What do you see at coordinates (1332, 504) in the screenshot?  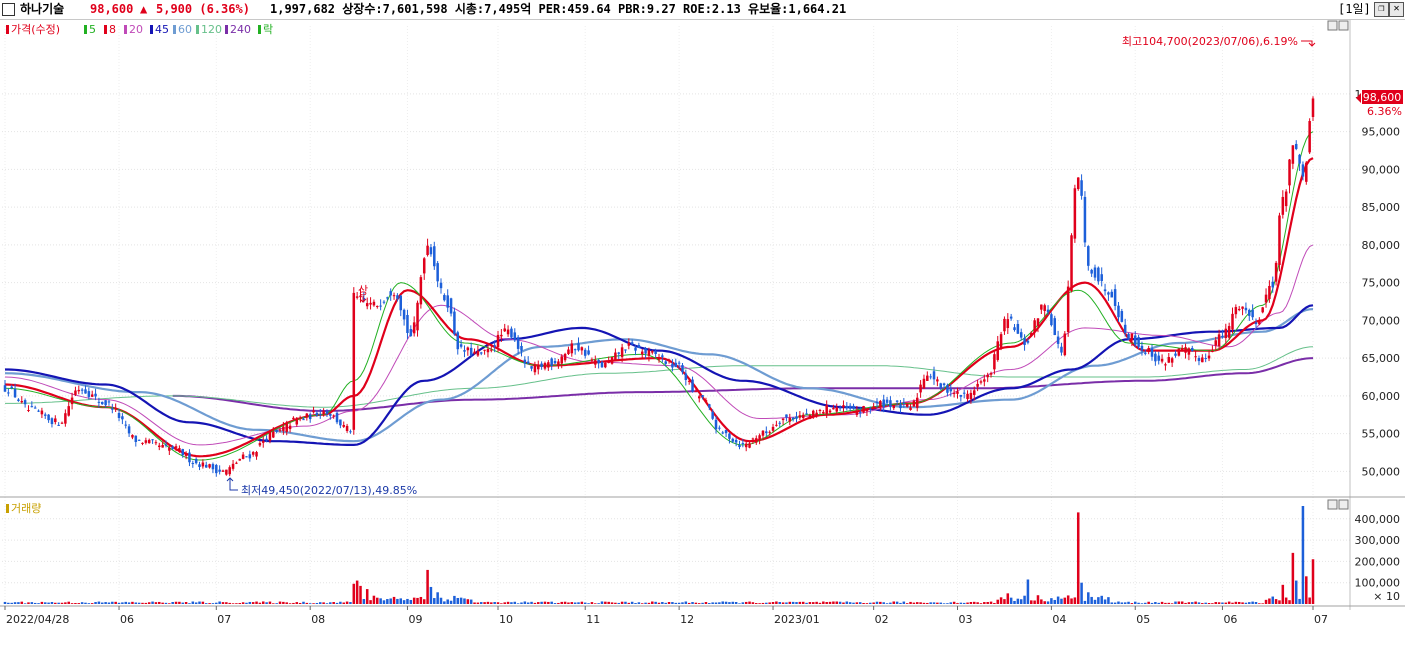 I see `volume-pane-minimize-icon` at bounding box center [1332, 504].